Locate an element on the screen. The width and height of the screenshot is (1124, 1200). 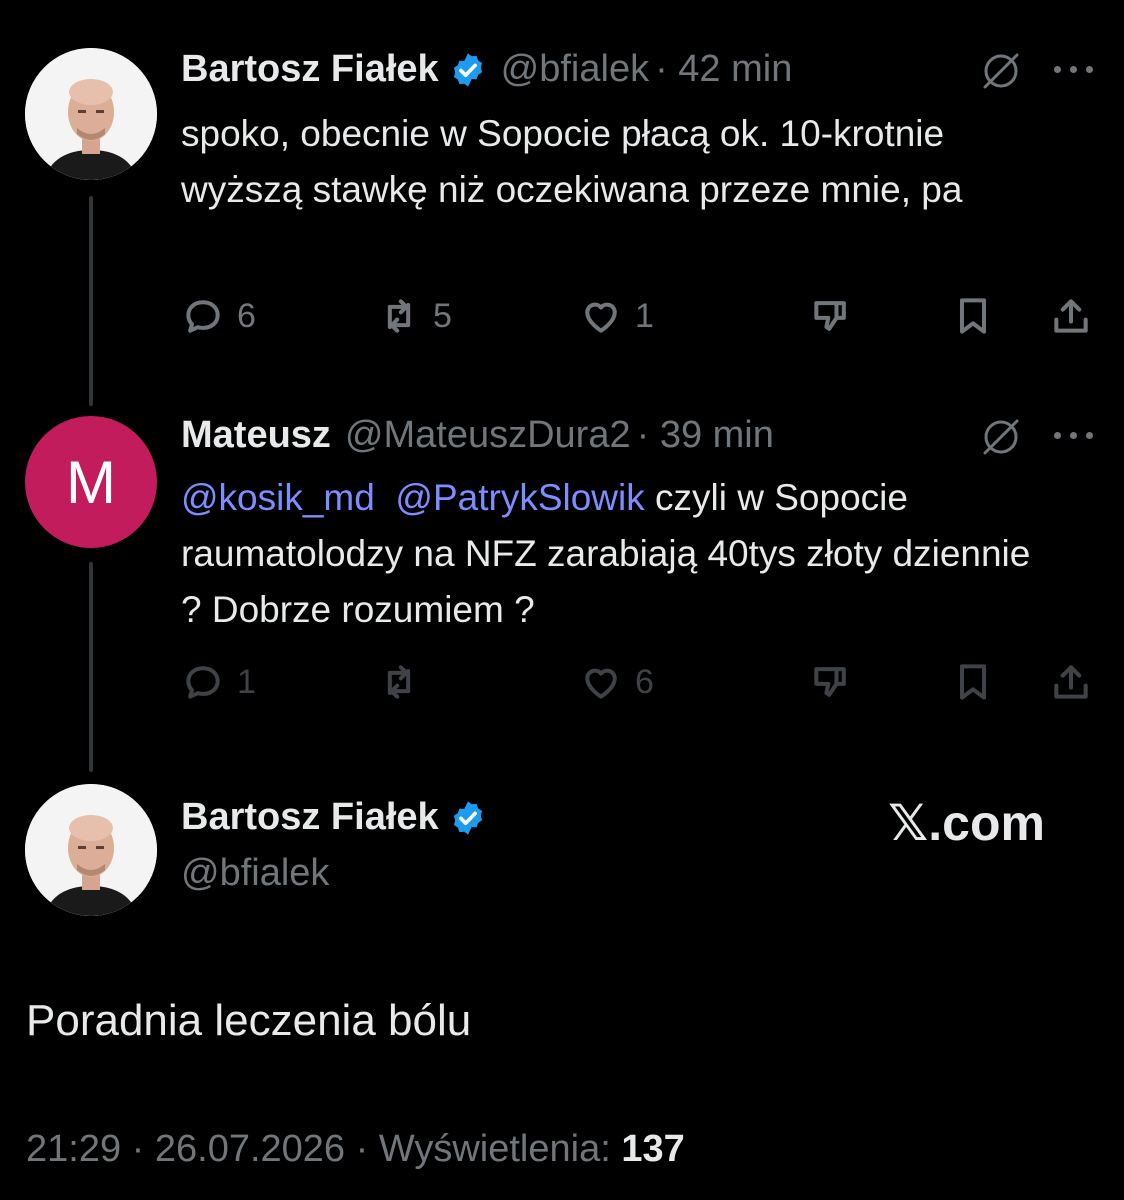
like-button: 6 is located at coordinates (616, 682).